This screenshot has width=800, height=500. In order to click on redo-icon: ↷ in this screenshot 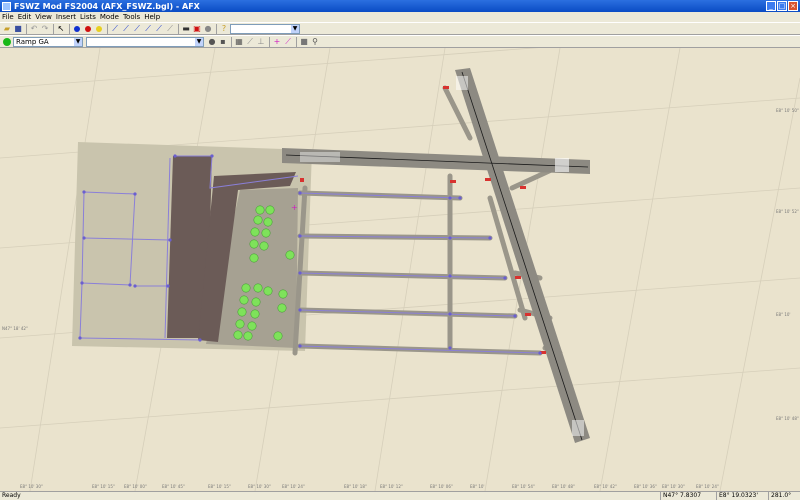, I will do `click(45, 29)`.